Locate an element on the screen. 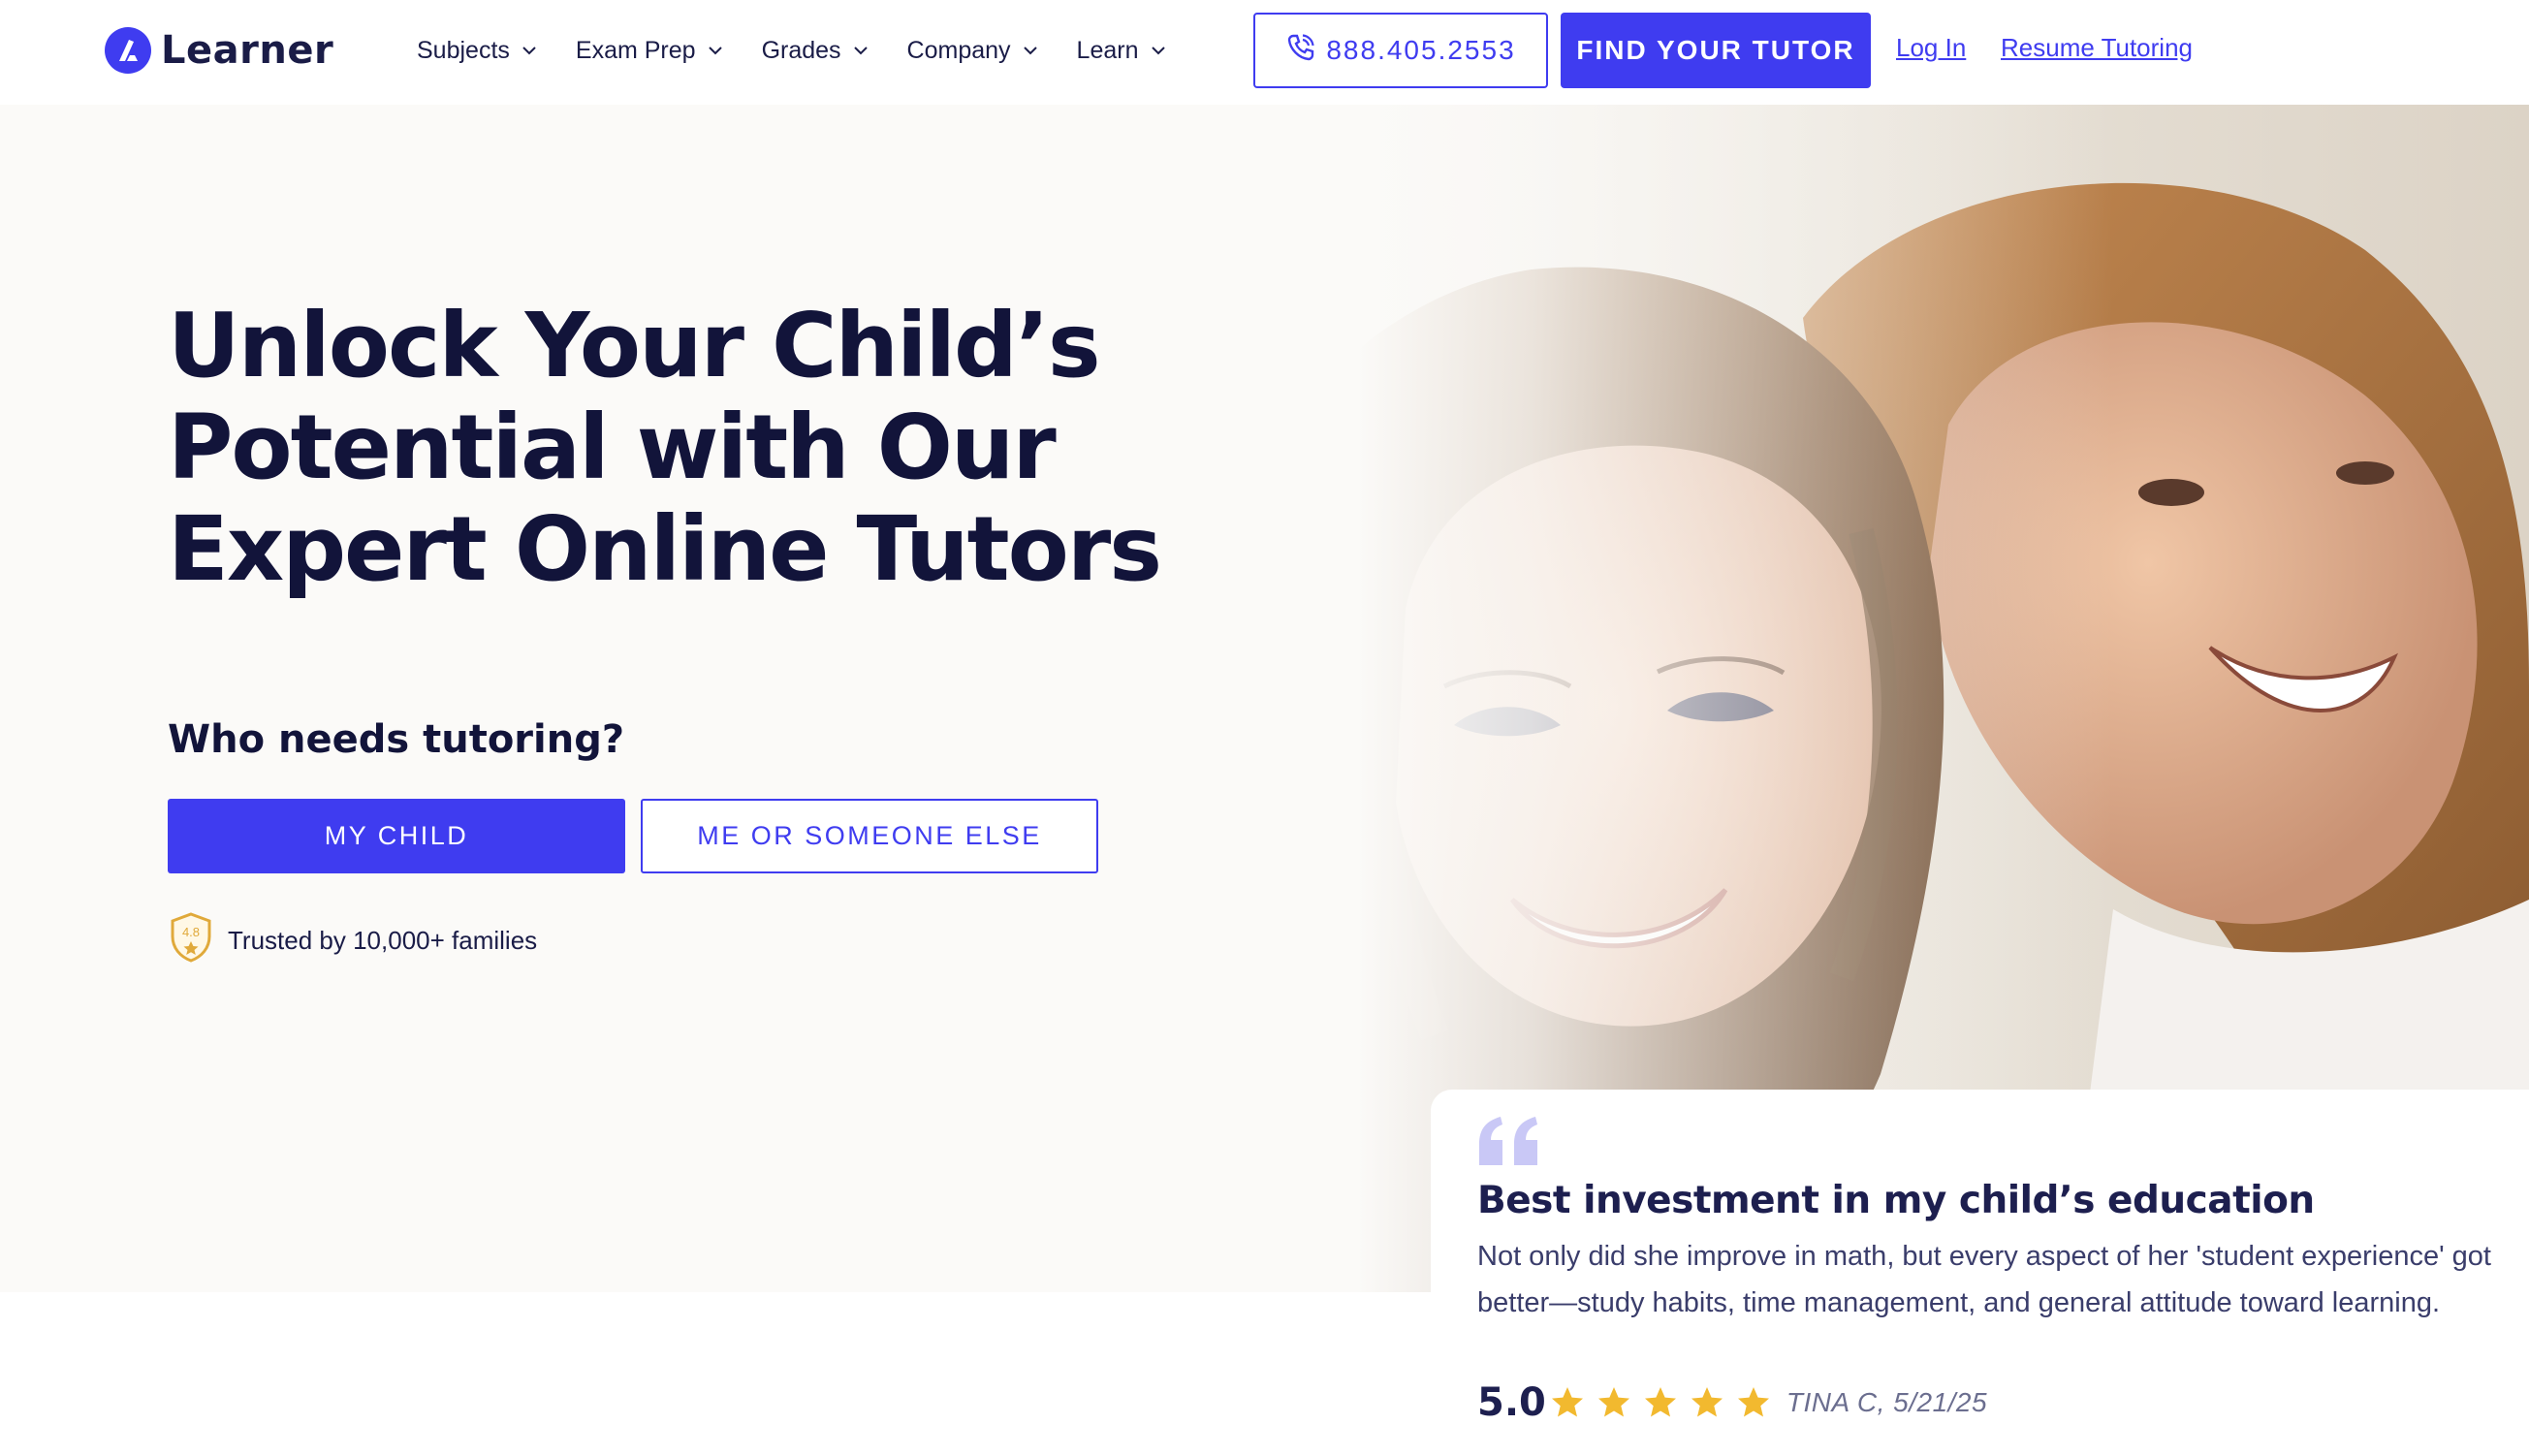 The width and height of the screenshot is (2529, 1456). resume-tutoring-link: Resume Tutoring is located at coordinates (2097, 48).